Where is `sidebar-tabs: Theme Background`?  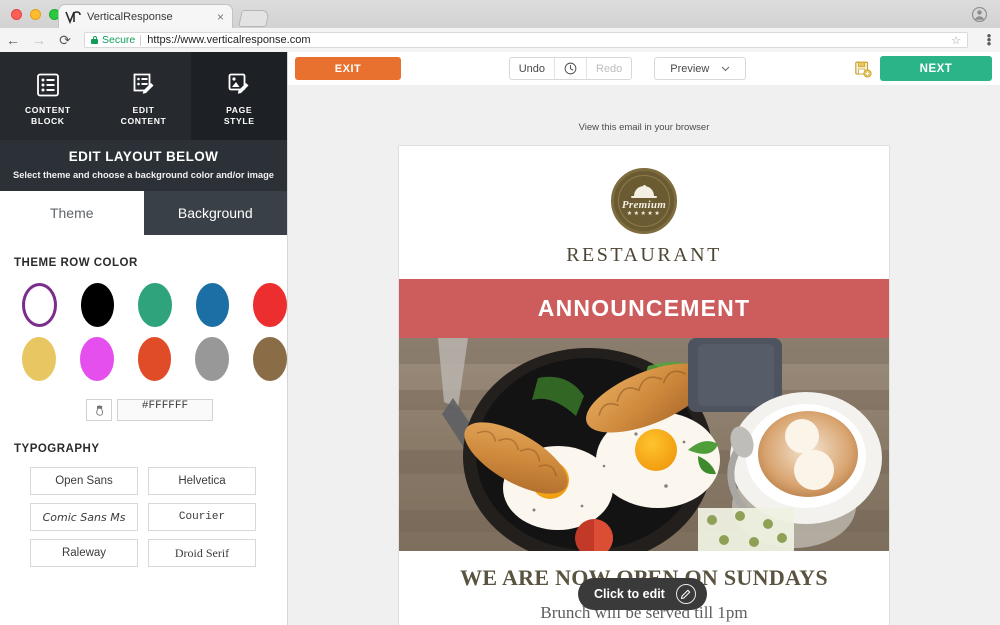
sidebar-tabs: Theme Background is located at coordinates (143, 213).